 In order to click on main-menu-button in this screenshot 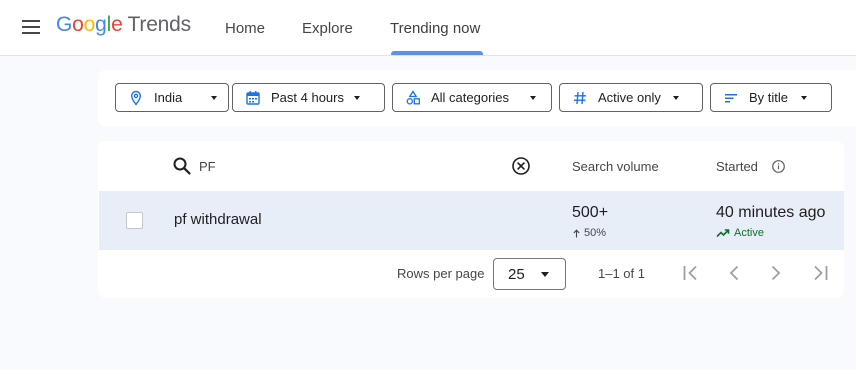, I will do `click(31, 27)`.